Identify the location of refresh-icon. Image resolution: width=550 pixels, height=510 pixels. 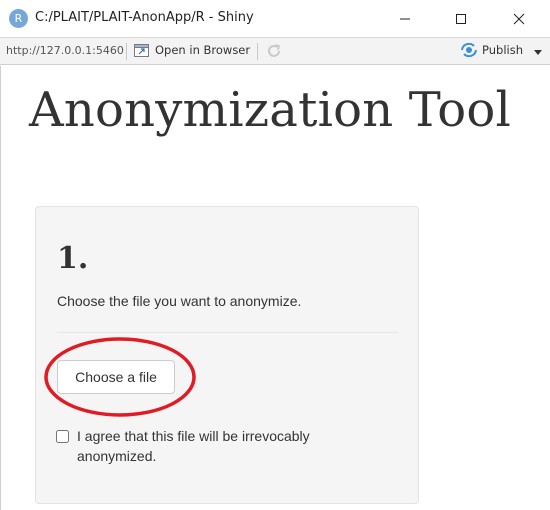
(274, 50).